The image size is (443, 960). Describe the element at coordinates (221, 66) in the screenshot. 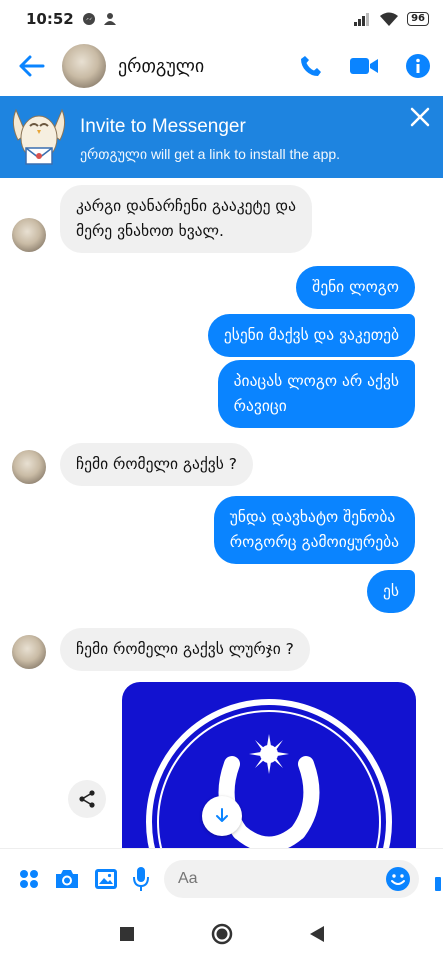

I see `chat-header: ერთგული` at that location.